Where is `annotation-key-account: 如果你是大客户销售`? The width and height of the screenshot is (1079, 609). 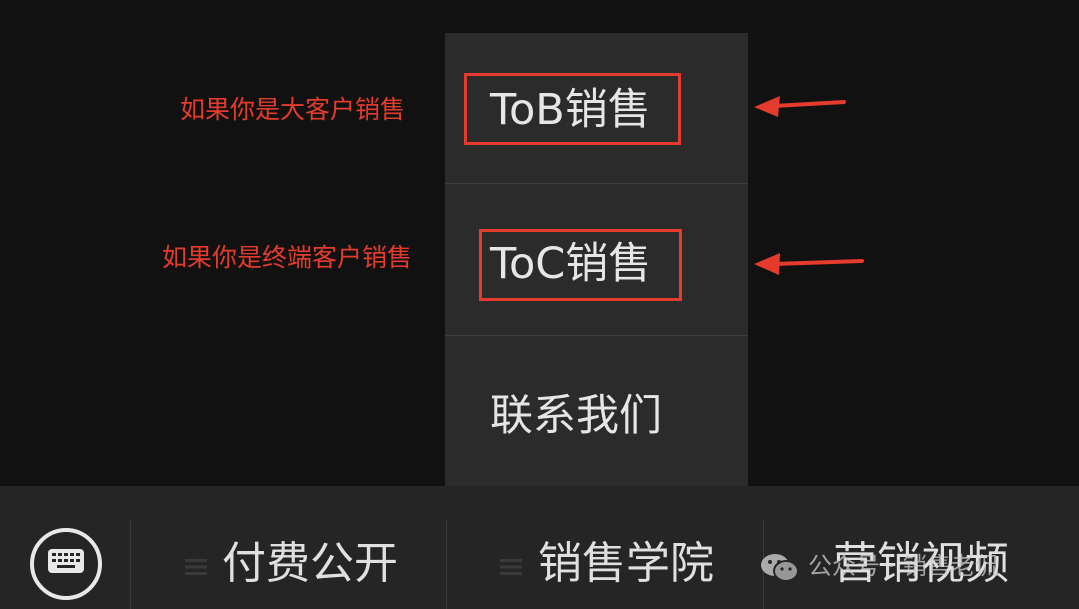 annotation-key-account: 如果你是大客户销售 is located at coordinates (293, 109).